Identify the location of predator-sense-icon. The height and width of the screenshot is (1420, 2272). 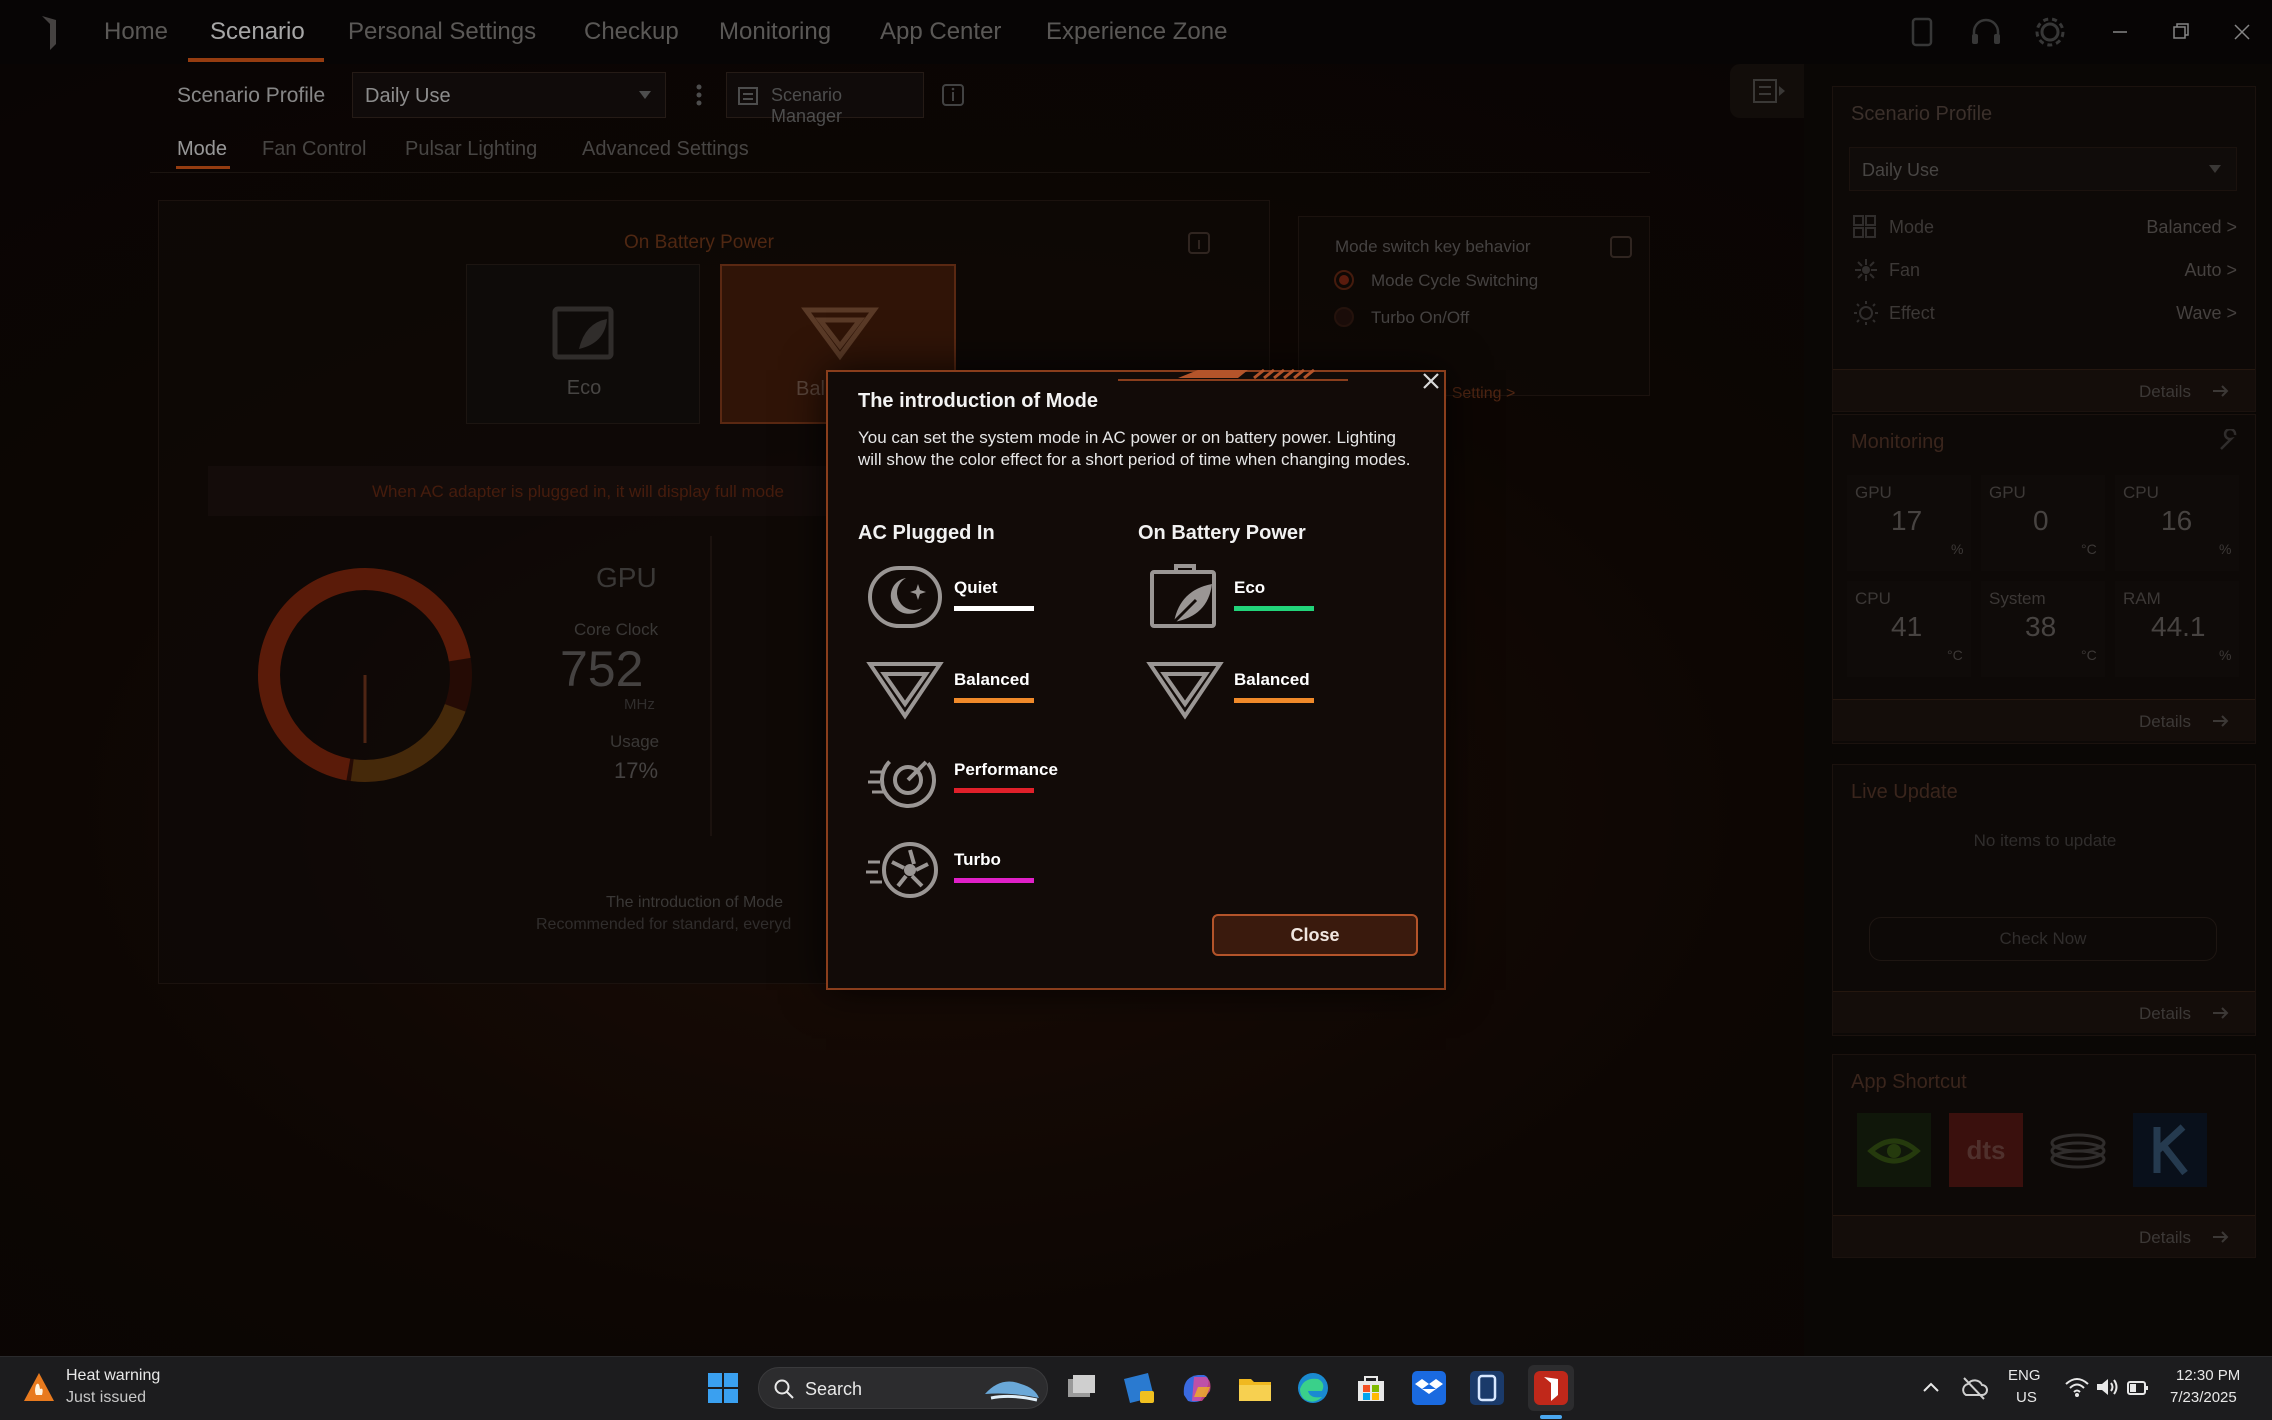
(1551, 1388).